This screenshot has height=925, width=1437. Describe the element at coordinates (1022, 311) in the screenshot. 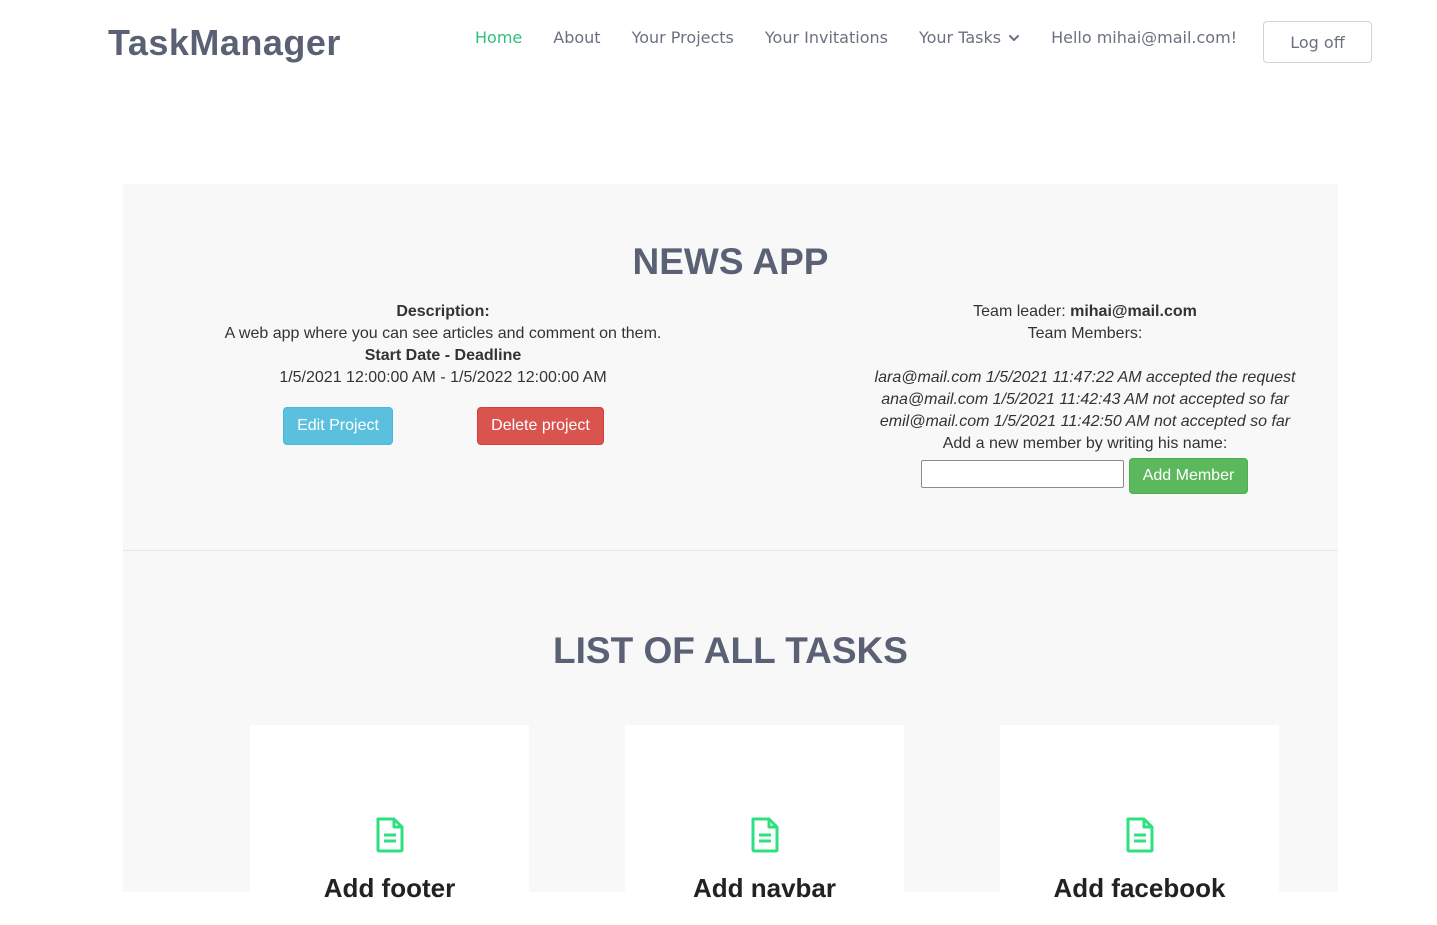

I see `team-leader-label: Team leader:` at that location.